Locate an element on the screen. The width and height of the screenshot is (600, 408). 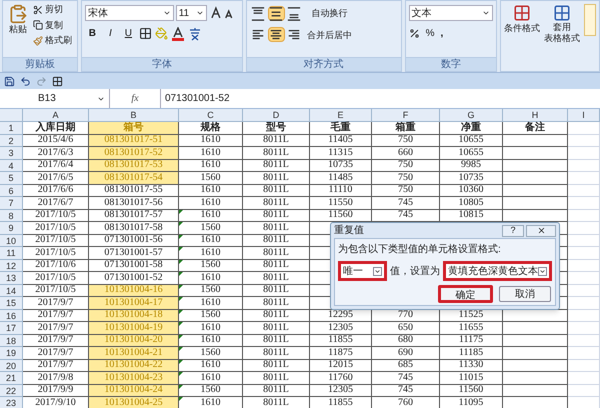
copy-button: 复制 is located at coordinates (52, 25).